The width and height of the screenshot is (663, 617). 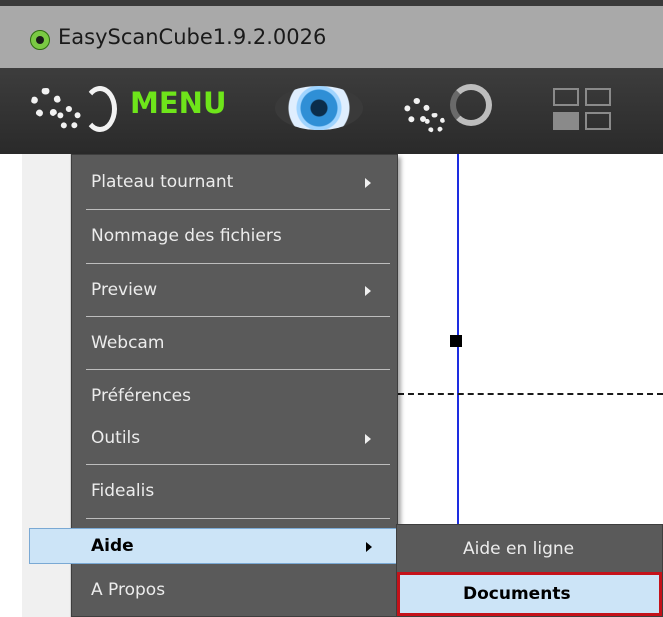 I want to click on menu-button: MENU, so click(x=178, y=103).